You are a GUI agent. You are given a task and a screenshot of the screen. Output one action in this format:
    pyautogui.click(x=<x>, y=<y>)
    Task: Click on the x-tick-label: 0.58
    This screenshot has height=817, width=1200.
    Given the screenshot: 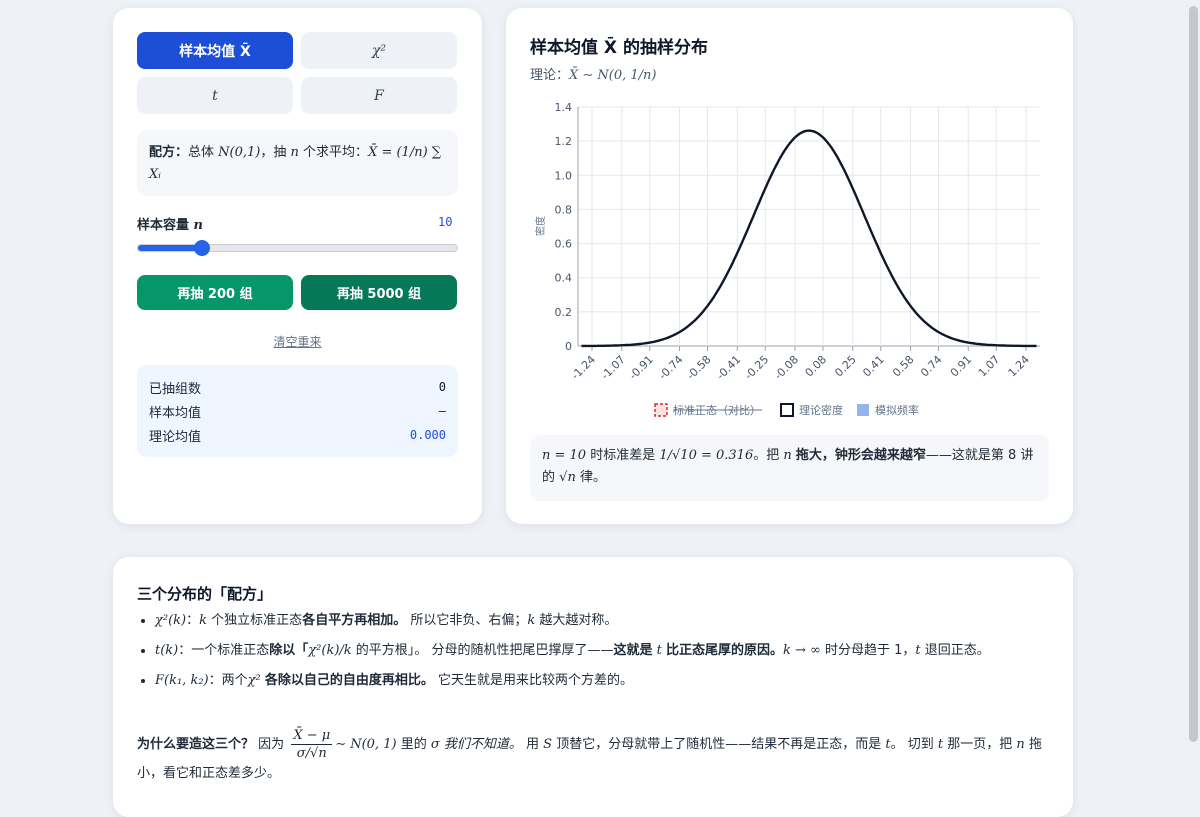 What is the action you would take?
    pyautogui.click(x=903, y=366)
    